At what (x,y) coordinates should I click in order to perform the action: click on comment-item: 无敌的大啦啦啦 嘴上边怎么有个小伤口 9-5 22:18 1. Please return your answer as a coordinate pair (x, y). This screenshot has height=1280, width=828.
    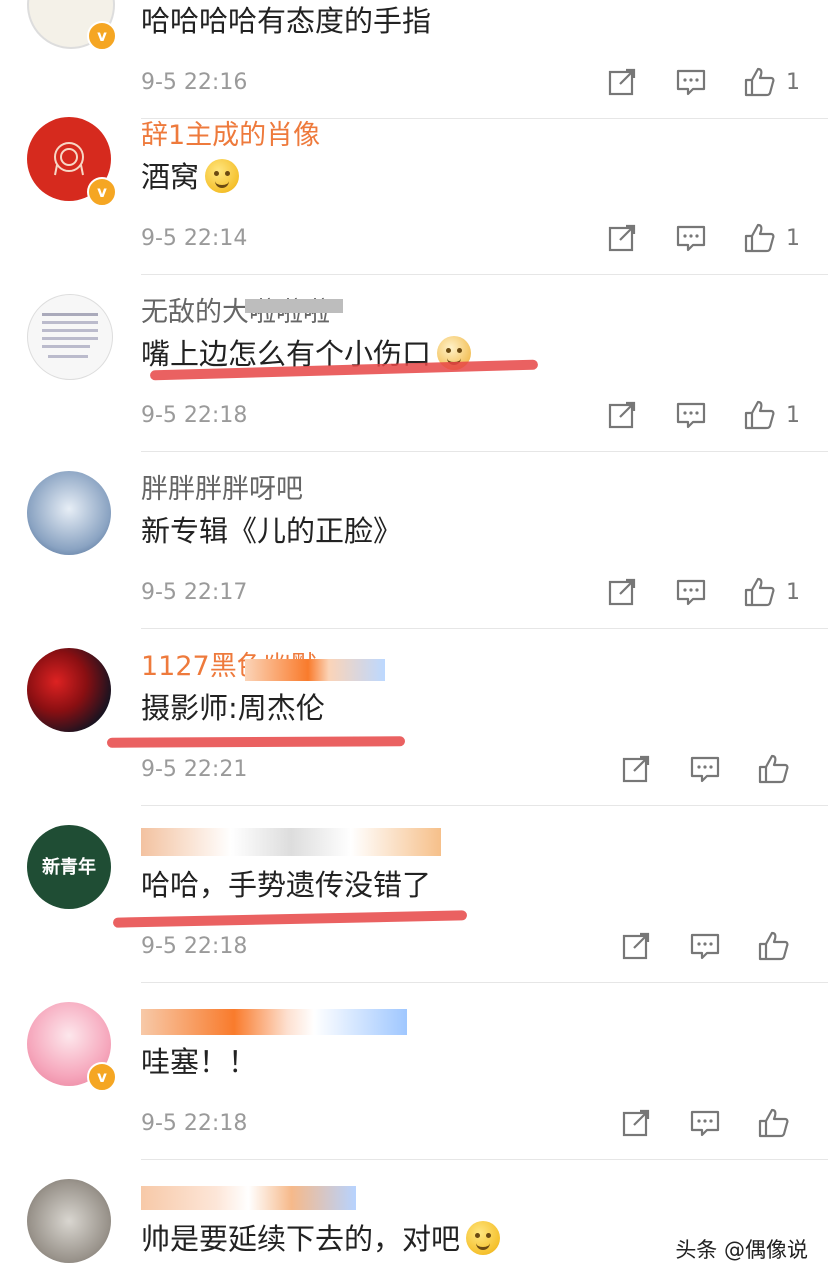
    Looking at the image, I should click on (414, 363).